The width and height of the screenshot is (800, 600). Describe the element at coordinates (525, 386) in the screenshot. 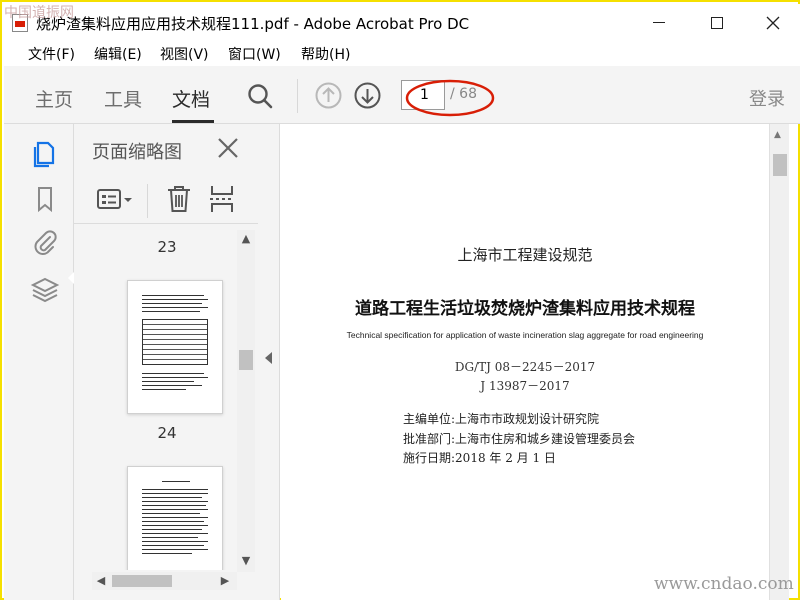

I see `doc-record-code: J 13987－2017` at that location.